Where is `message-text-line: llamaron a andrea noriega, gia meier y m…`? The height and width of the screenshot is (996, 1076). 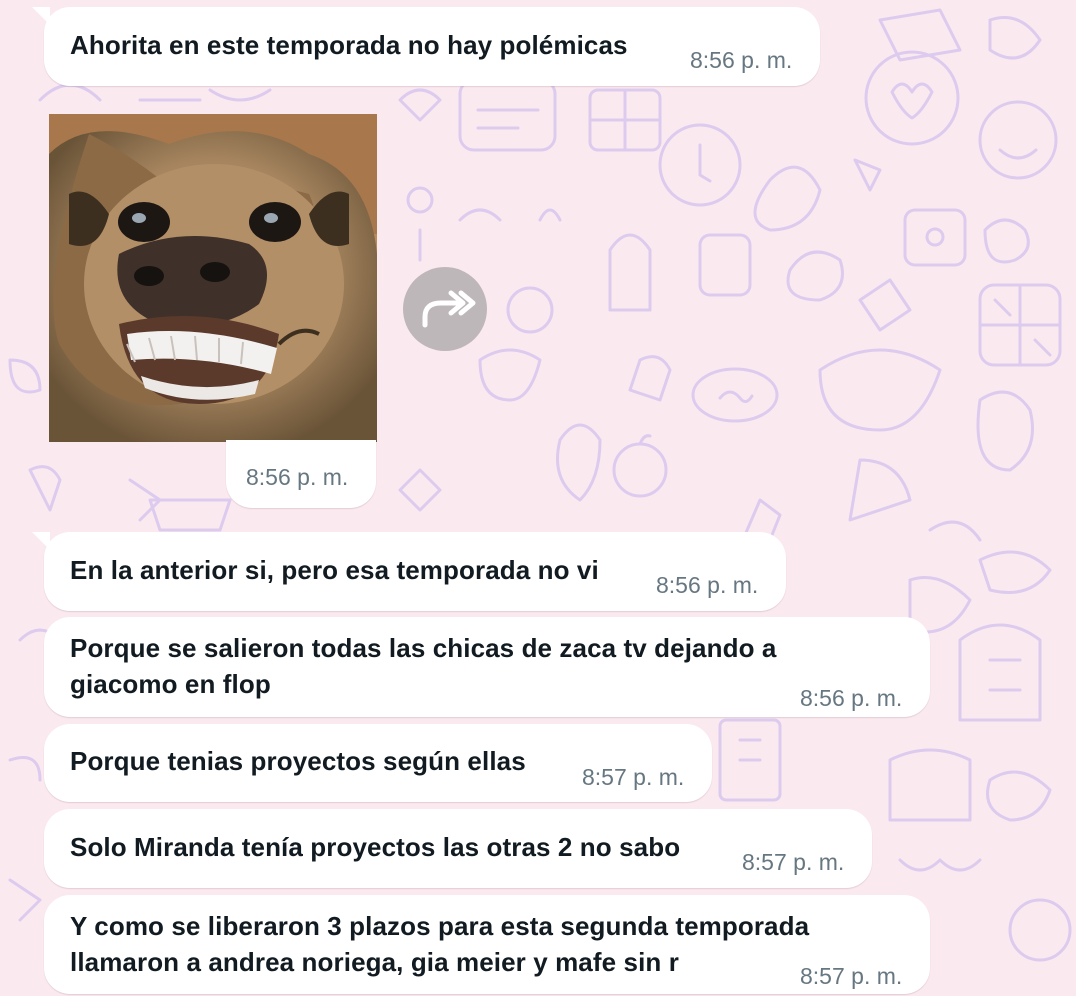
message-text-line: llamaron a andrea noriega, gia meier y m… is located at coordinates (374, 962).